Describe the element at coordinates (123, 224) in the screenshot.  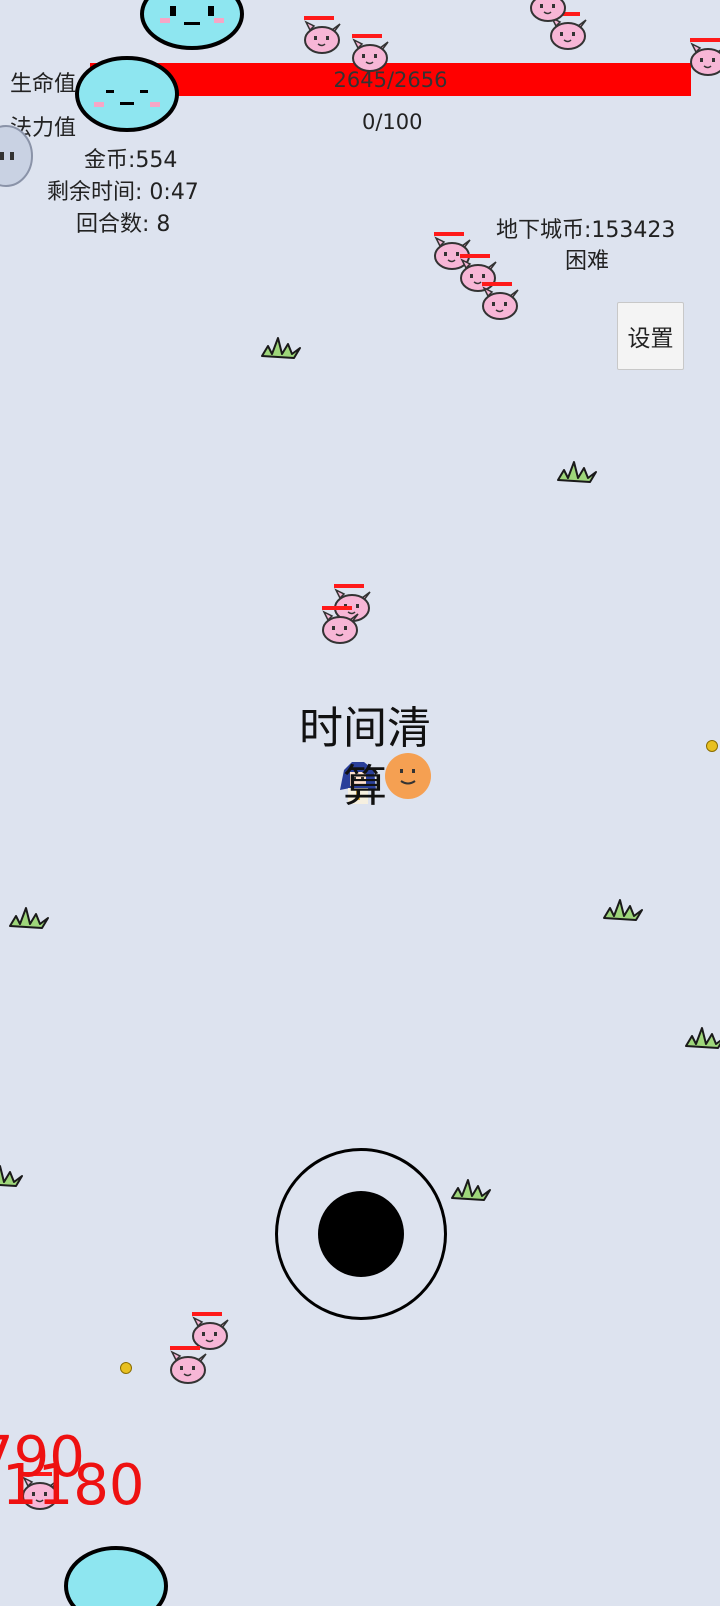
I see `round-counter: 回合数: 8` at that location.